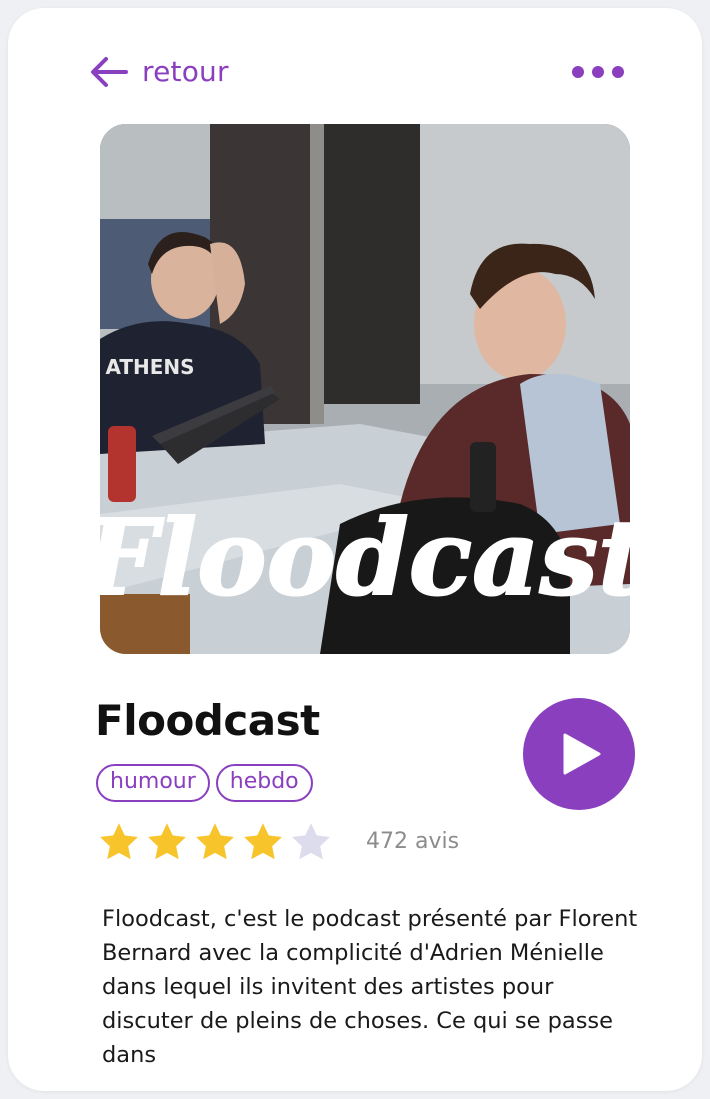 The height and width of the screenshot is (1099, 710). What do you see at coordinates (598, 72) in the screenshot?
I see `more-options-button` at bounding box center [598, 72].